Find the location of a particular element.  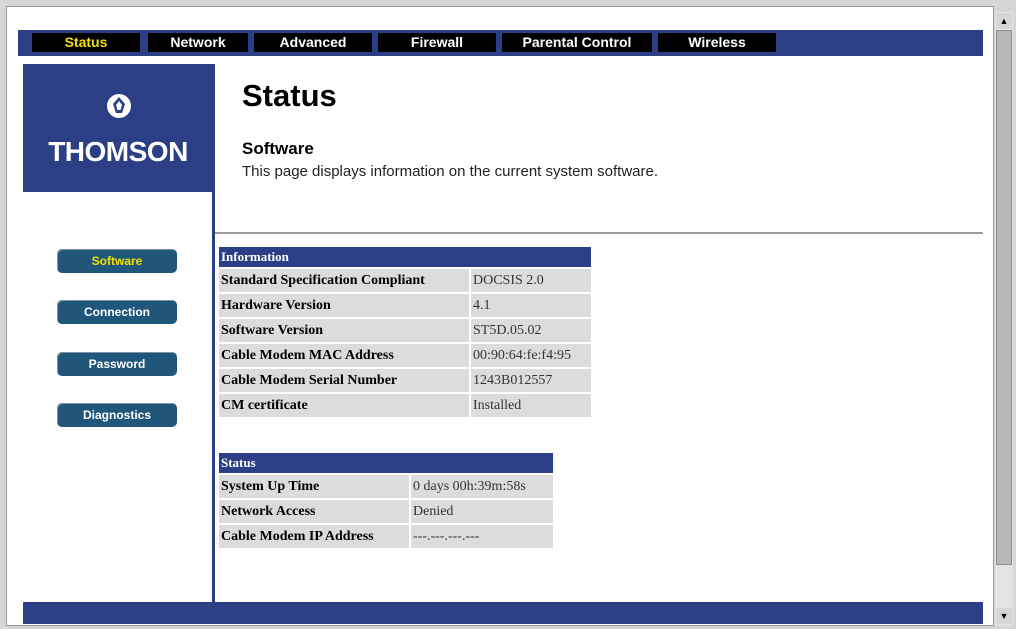

tab-firewall: Firewall is located at coordinates (437, 42).